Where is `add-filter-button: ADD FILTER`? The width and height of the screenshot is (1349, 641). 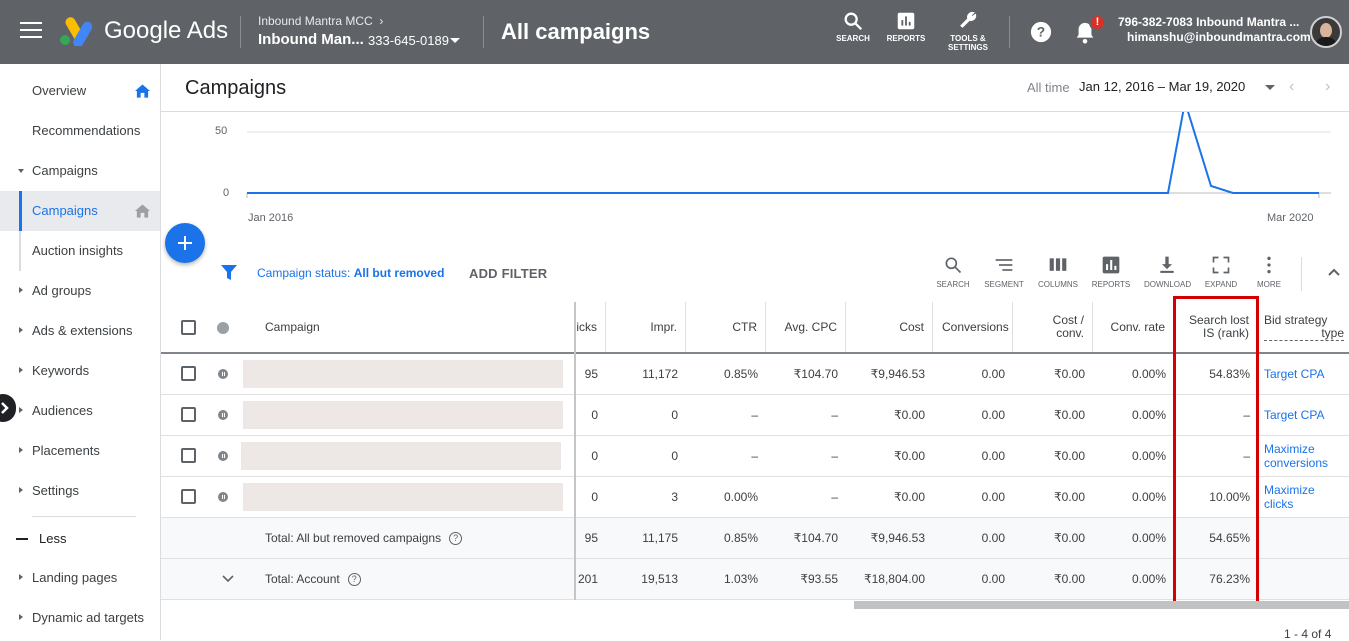
add-filter-button: ADD FILTER is located at coordinates (508, 273).